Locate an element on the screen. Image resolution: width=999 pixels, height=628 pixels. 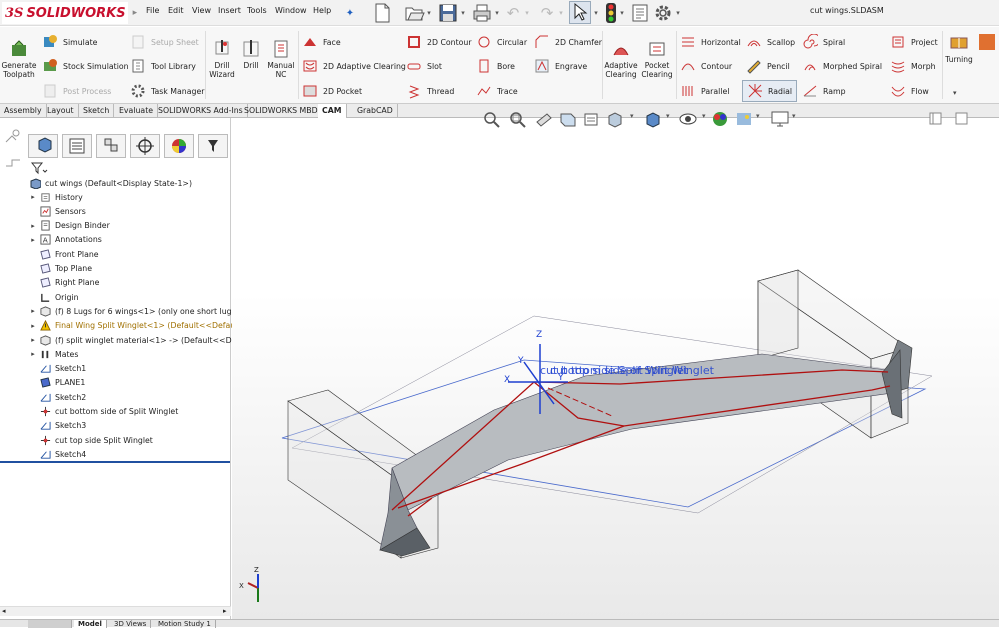
thread-button: Thread is located at coordinates (430, 91).